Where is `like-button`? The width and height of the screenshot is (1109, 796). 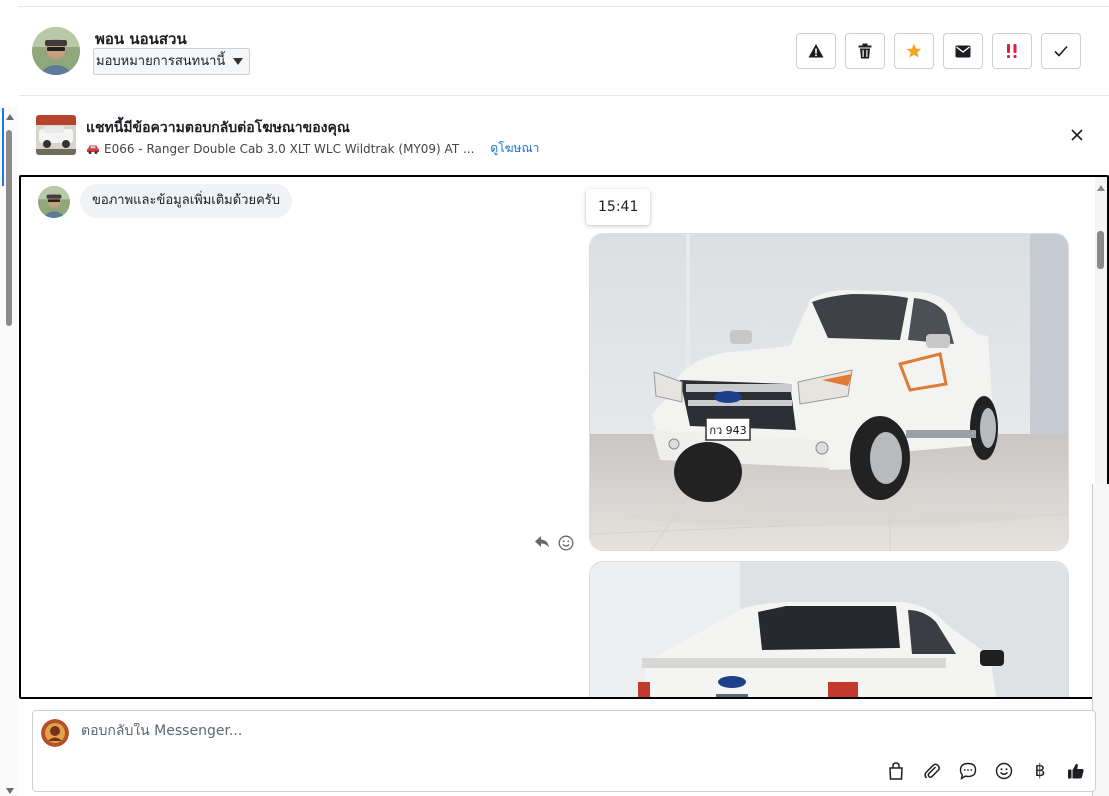 like-button is located at coordinates (1076, 771).